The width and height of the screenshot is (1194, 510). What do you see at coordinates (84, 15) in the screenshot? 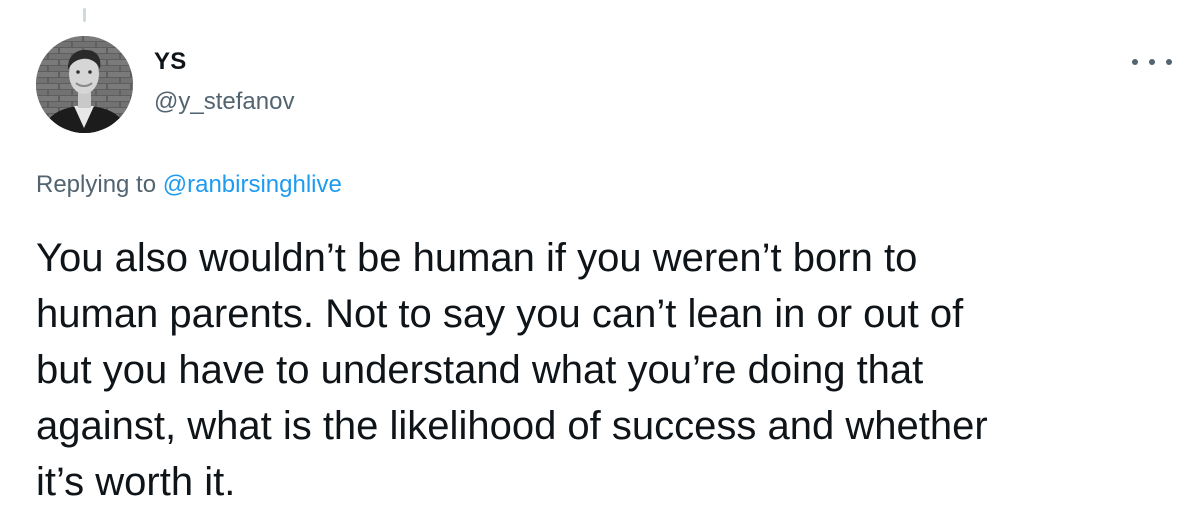
I see `thread-connector-line` at bounding box center [84, 15].